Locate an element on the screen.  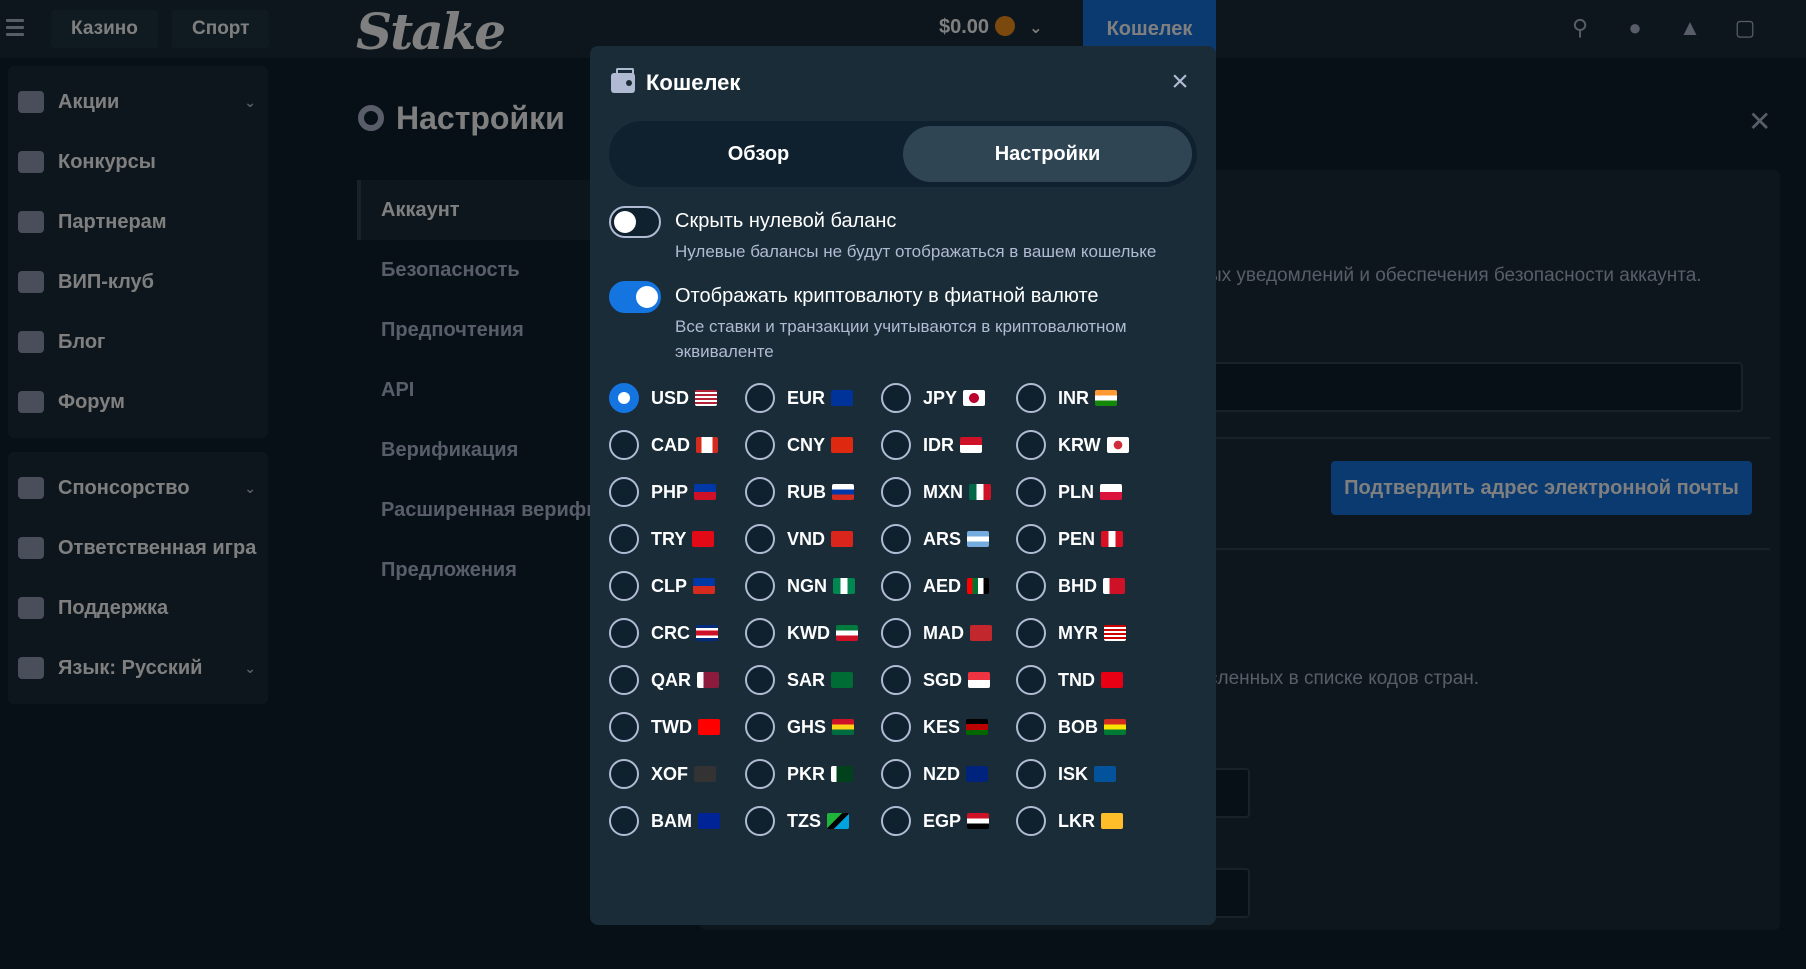
currency-option-bam: BAM is located at coordinates (684, 821).